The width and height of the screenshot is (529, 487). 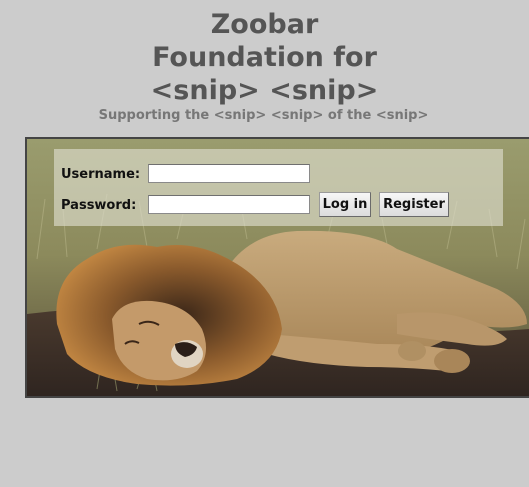 I want to click on login-button: Log in, so click(x=345, y=204).